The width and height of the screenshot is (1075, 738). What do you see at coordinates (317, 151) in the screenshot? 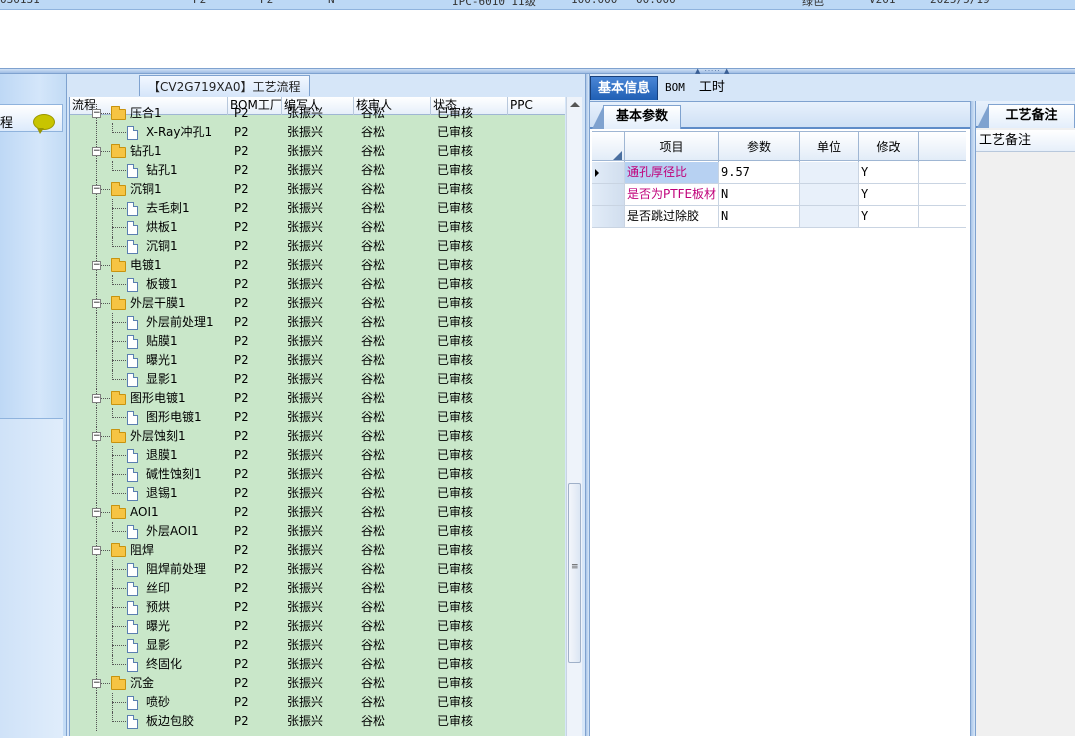
I see `tree-row: − 钻孔1 P2 张振兴 谷松 已审核` at bounding box center [317, 151].